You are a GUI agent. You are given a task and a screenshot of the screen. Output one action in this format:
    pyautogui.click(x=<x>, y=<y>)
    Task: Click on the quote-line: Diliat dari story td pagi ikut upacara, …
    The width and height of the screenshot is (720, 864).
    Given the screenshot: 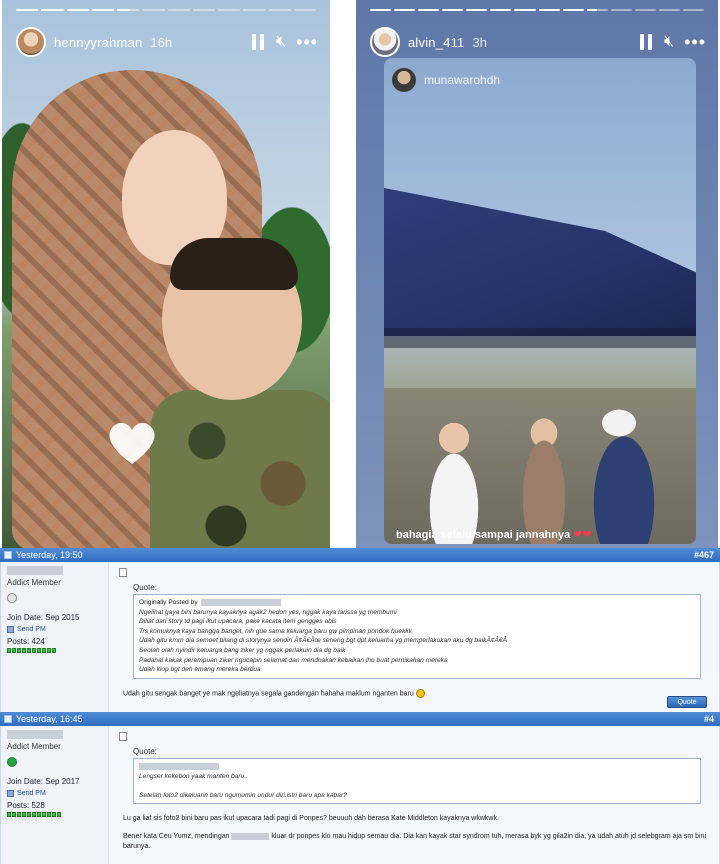 What is the action you would take?
    pyautogui.click(x=238, y=622)
    